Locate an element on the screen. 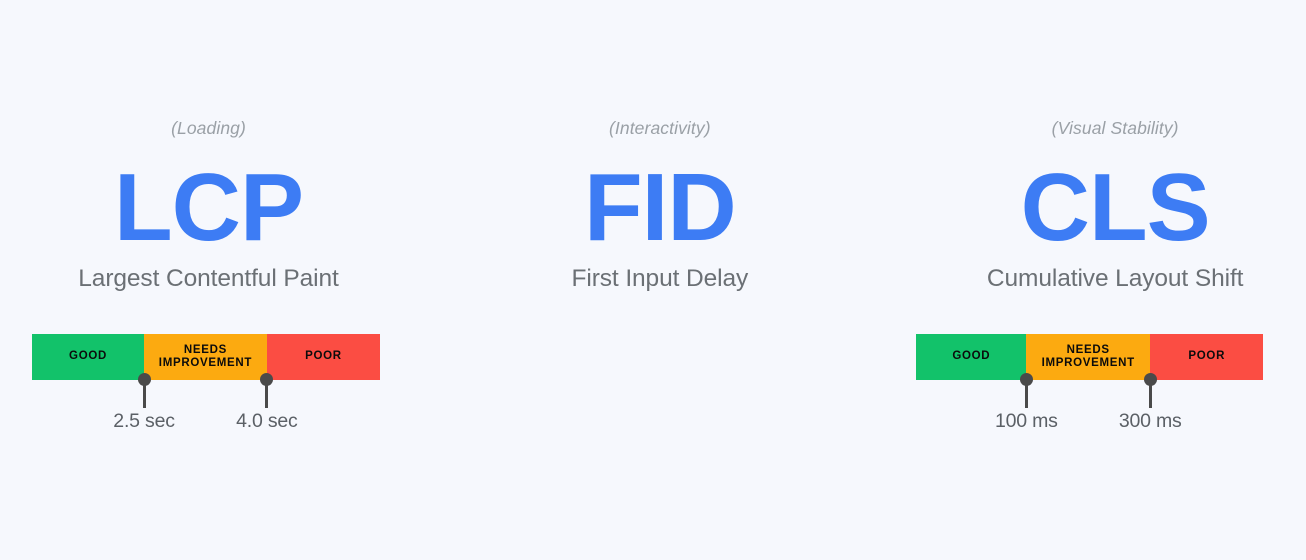 Image resolution: width=1306 pixels, height=560 pixels. segment-good: GOOD is located at coordinates (88, 357).